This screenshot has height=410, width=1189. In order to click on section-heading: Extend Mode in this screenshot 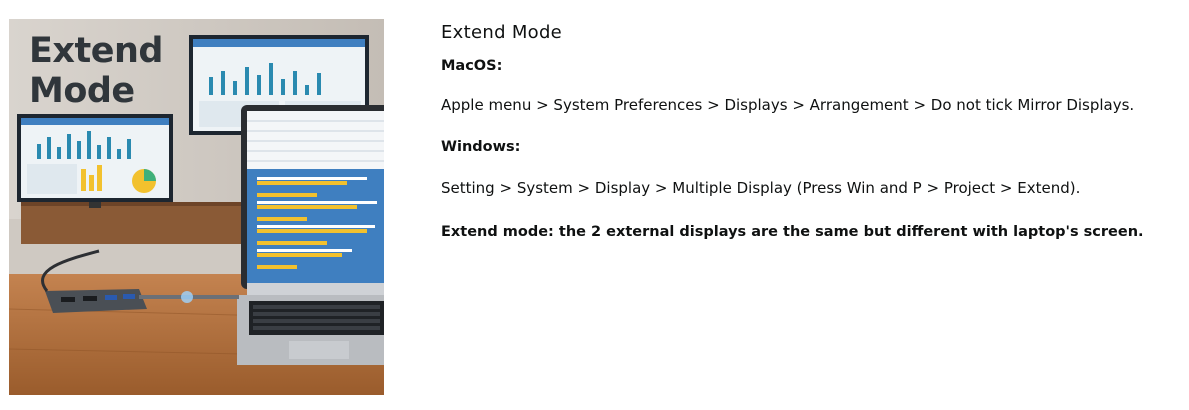, I will do `click(502, 32)`.